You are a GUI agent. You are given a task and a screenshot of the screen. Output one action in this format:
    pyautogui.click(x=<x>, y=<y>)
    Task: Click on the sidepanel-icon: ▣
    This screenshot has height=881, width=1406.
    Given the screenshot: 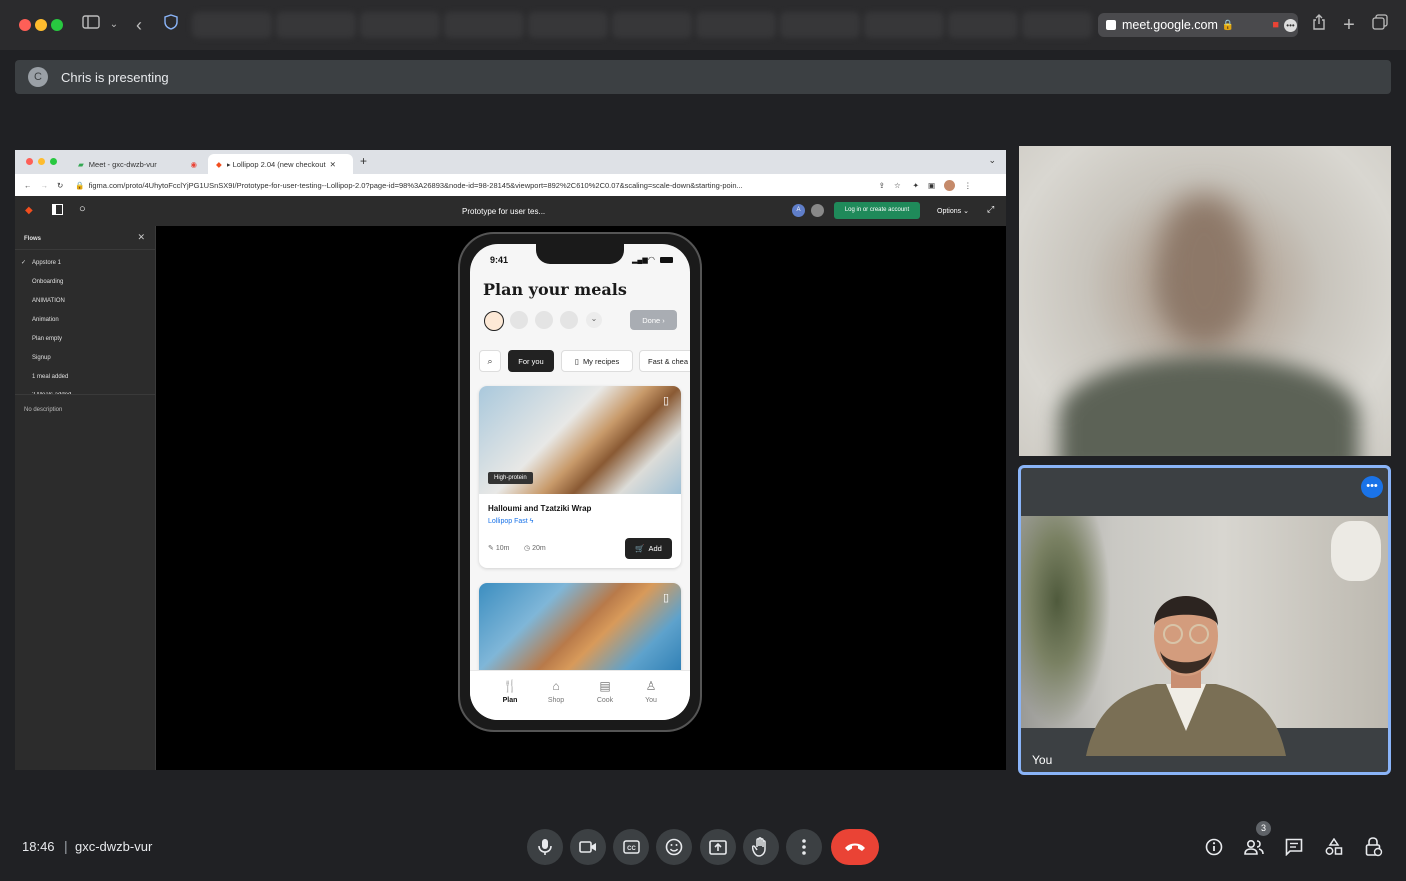 What is the action you would take?
    pyautogui.click(x=931, y=185)
    